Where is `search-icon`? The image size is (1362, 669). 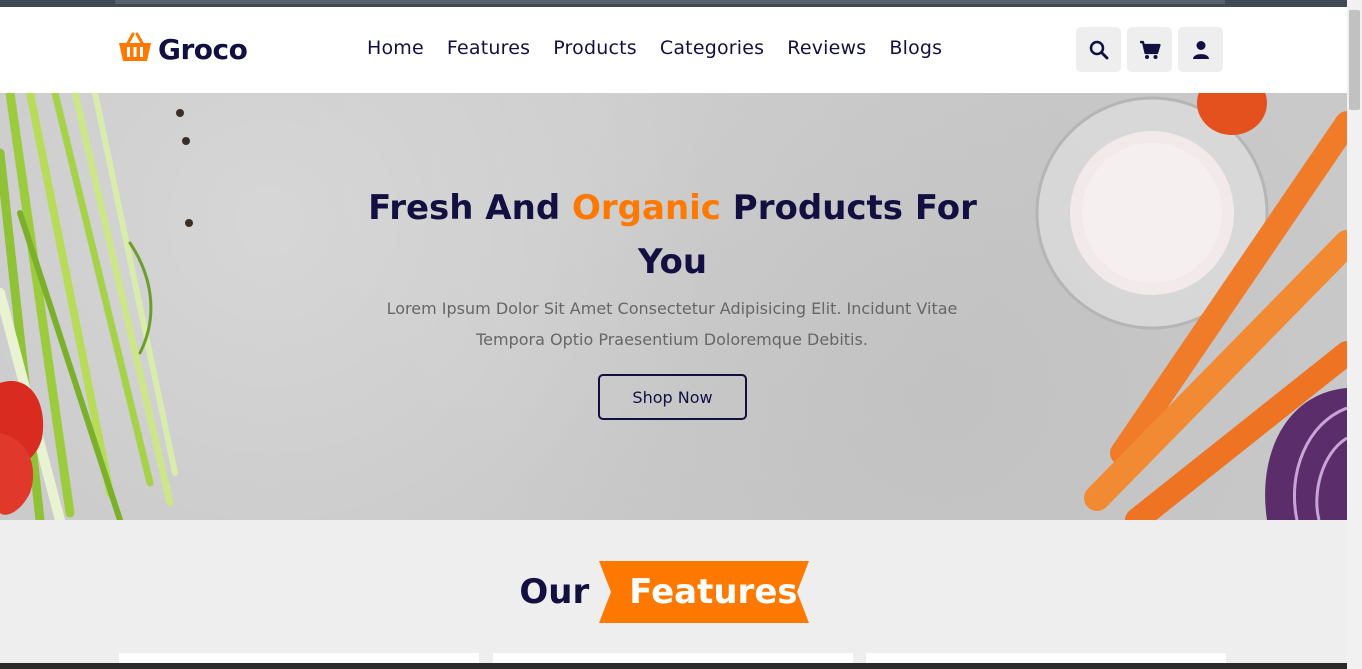 search-icon is located at coordinates (1098, 49).